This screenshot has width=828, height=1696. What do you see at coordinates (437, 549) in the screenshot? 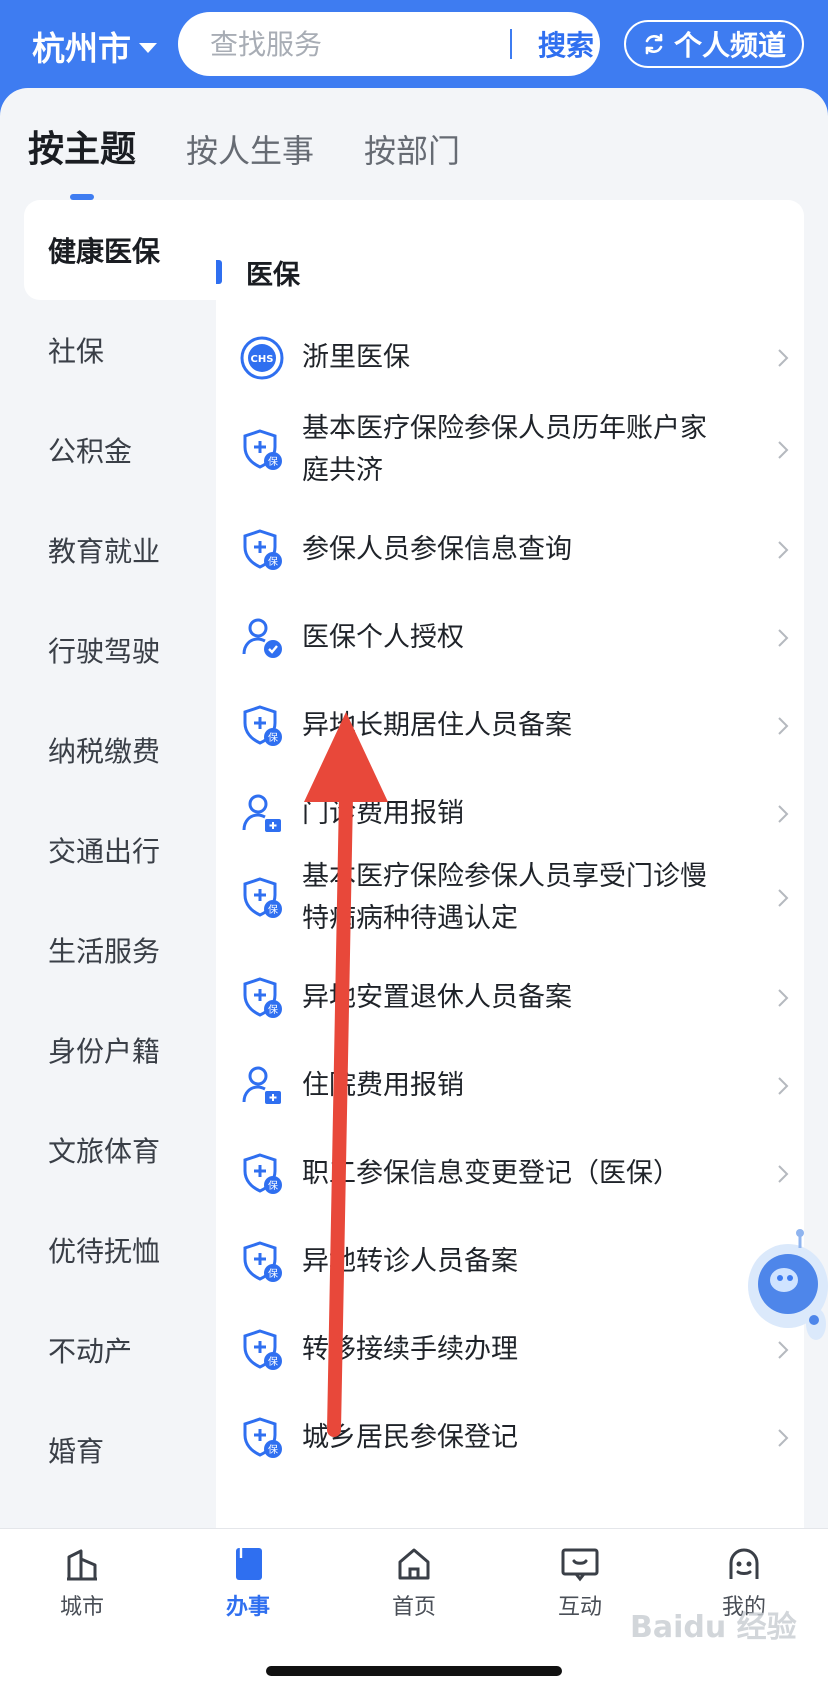
I see `service-item-label: 参保人员参保信息查询` at bounding box center [437, 549].